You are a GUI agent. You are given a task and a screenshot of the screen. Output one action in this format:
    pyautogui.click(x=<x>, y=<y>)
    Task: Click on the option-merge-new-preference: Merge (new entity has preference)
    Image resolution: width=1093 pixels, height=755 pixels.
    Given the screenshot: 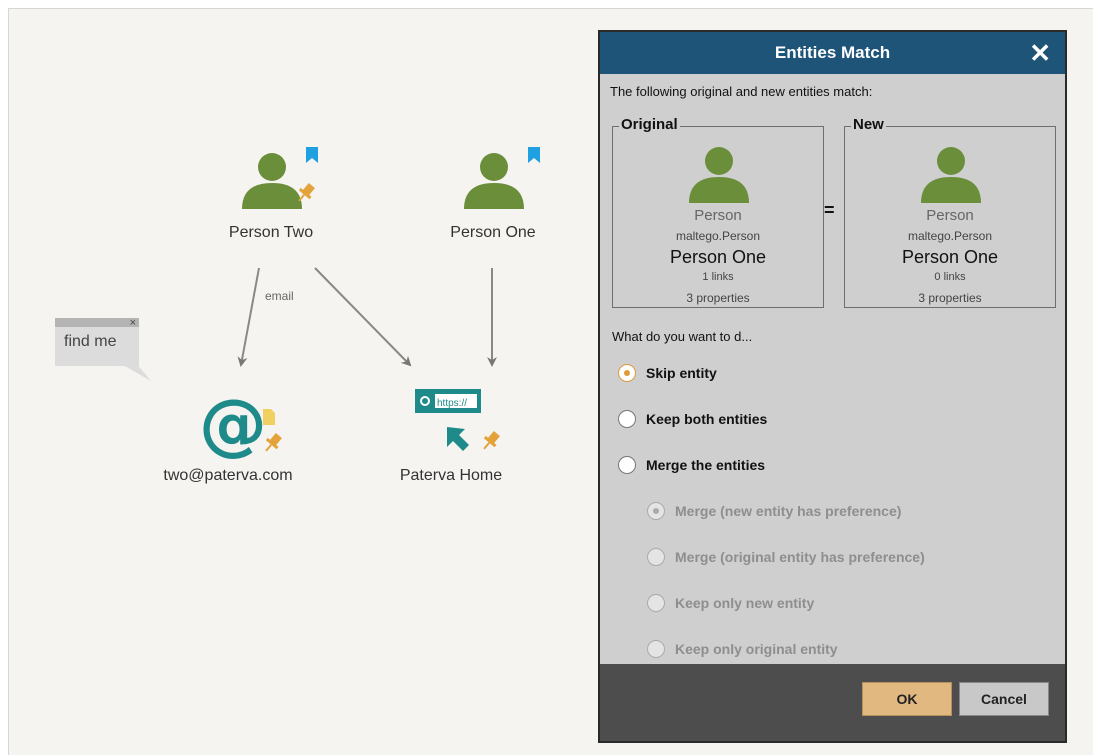 What is the action you would take?
    pyautogui.click(x=774, y=511)
    